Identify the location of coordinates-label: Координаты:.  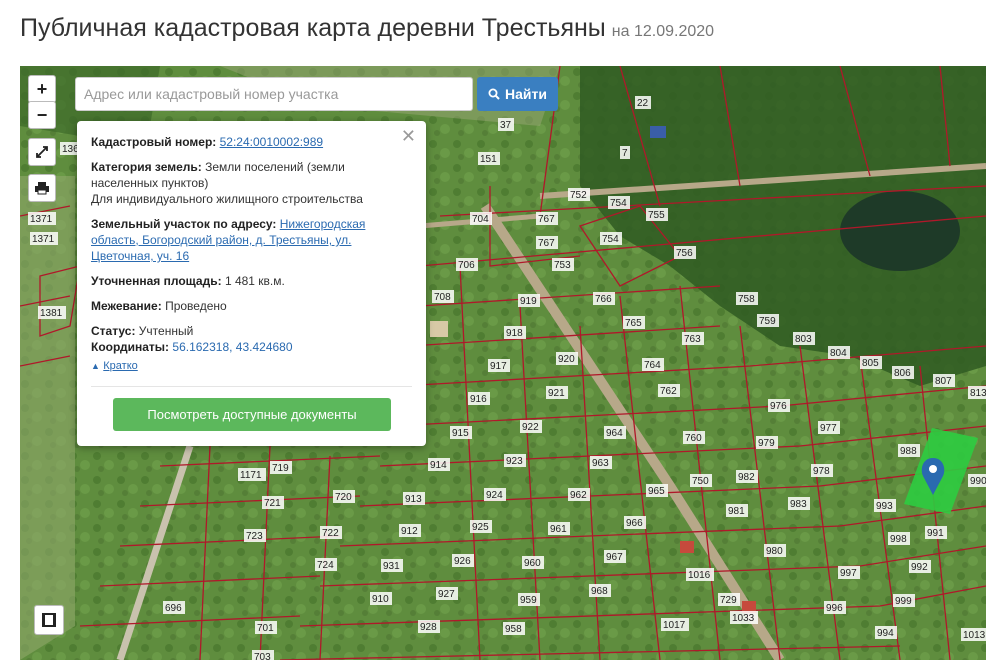
(130, 347).